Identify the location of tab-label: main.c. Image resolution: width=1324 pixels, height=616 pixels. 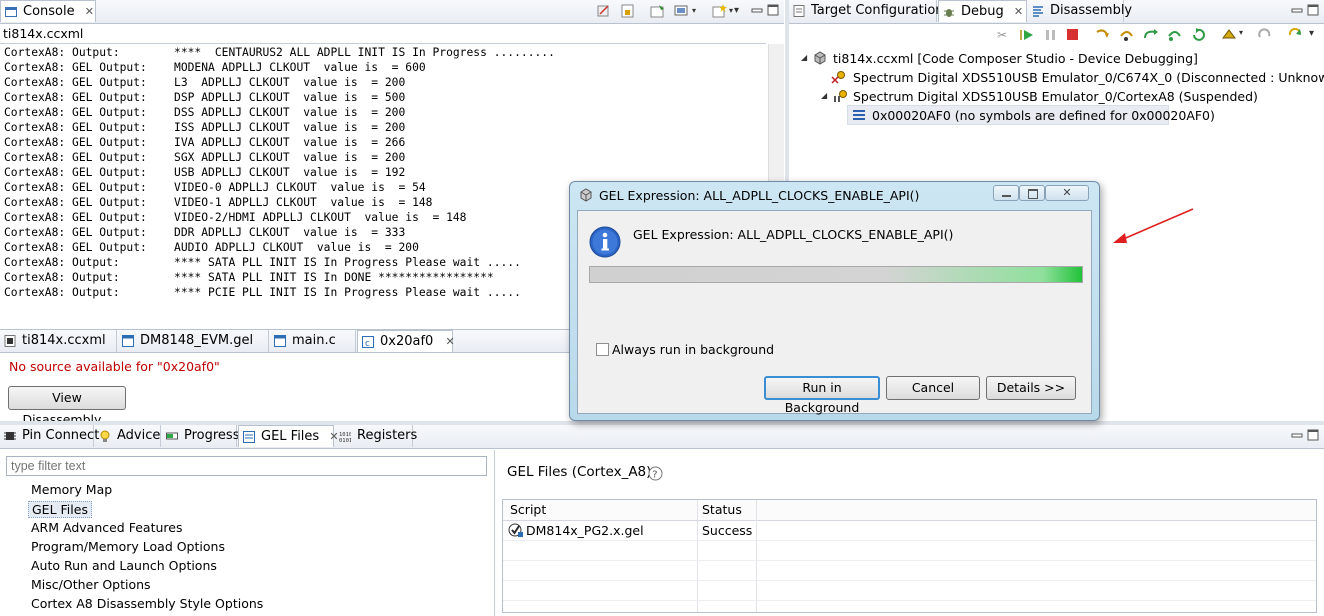
(314, 340).